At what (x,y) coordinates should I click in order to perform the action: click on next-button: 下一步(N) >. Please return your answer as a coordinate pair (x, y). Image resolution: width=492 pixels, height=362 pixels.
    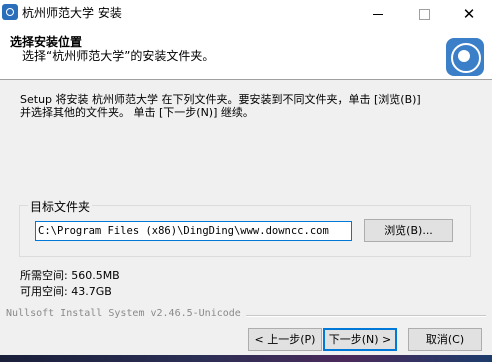
    Looking at the image, I should click on (360, 339).